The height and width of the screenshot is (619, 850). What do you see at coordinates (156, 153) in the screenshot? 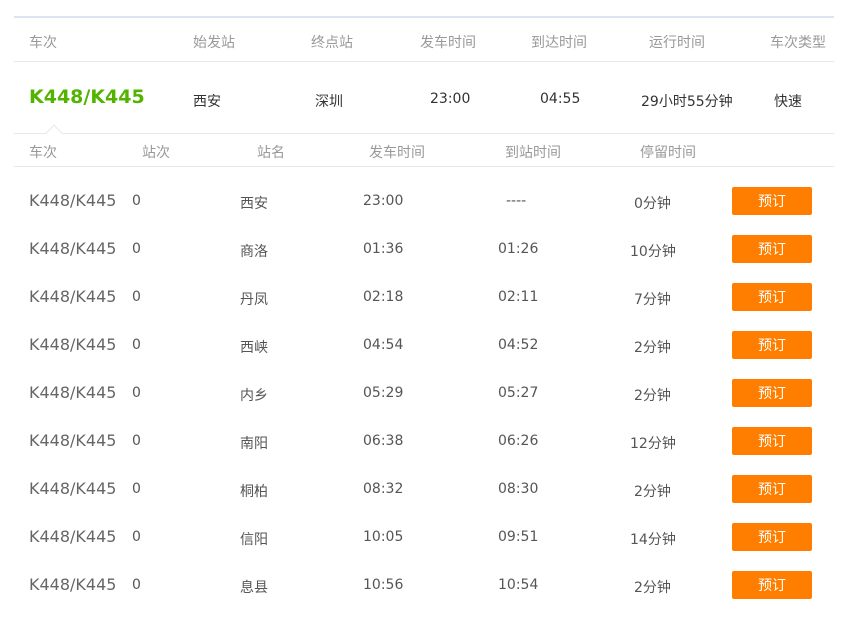
I see `detail-header-seq: 站次` at bounding box center [156, 153].